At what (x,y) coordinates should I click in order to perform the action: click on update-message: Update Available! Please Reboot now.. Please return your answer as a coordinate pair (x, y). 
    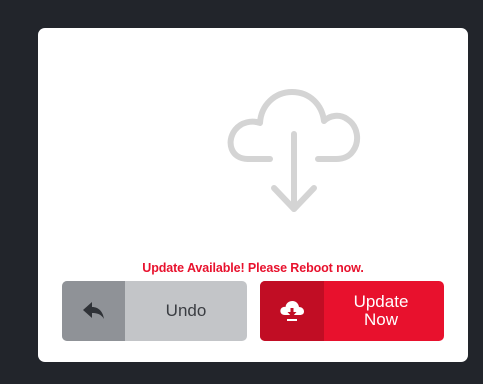
    Looking at the image, I should click on (253, 268).